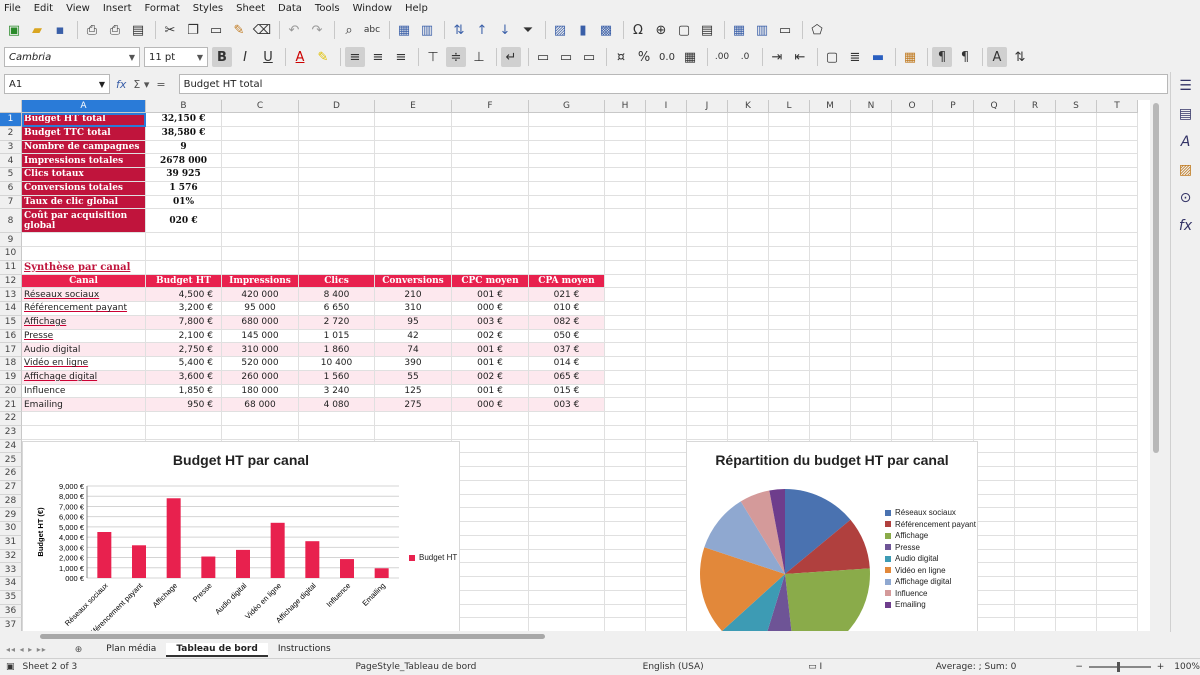 The height and width of the screenshot is (675, 1200). Describe the element at coordinates (184, 161) in the screenshot. I see `summary-value: 2678 000` at that location.